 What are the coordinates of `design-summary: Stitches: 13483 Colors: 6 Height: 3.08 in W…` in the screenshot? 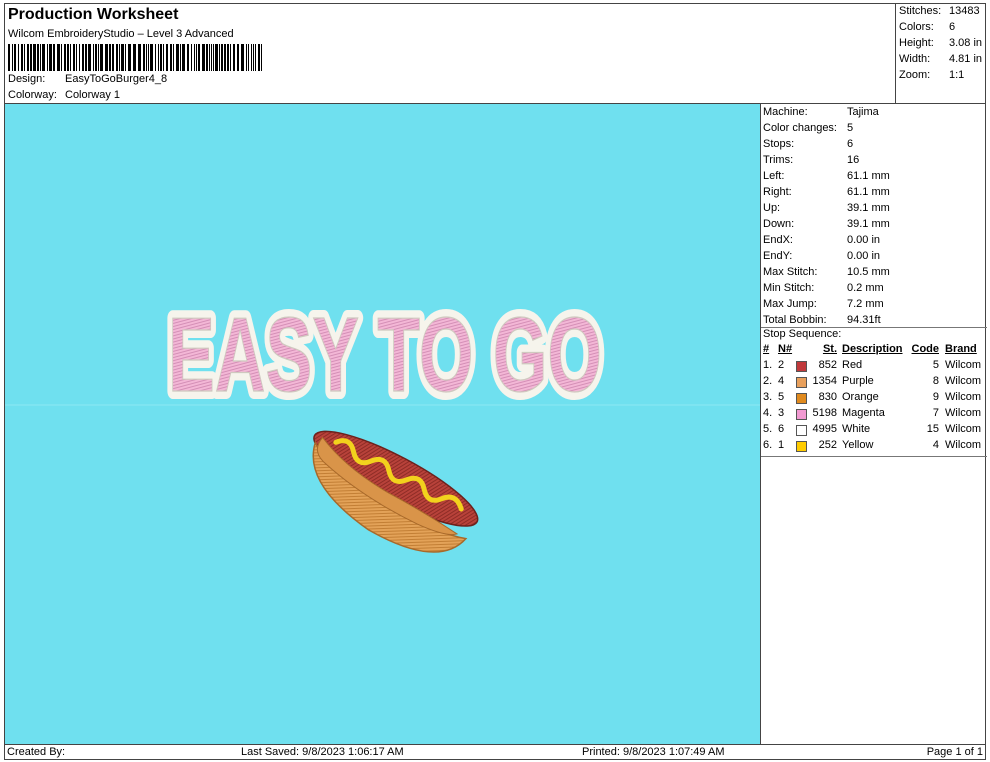 It's located at (940, 53).